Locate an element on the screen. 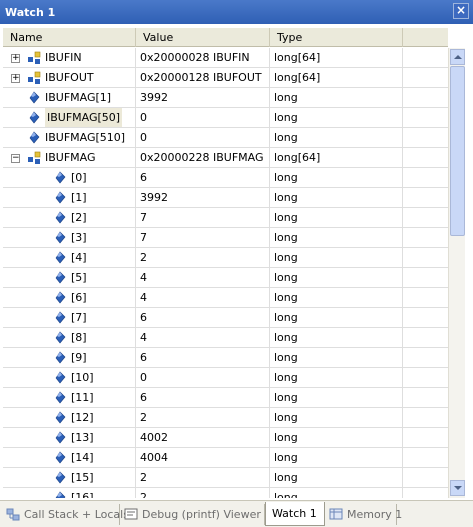 Image resolution: width=473 pixels, height=527 pixels. watch-name-cell: + IBUFIN is located at coordinates (69, 58).